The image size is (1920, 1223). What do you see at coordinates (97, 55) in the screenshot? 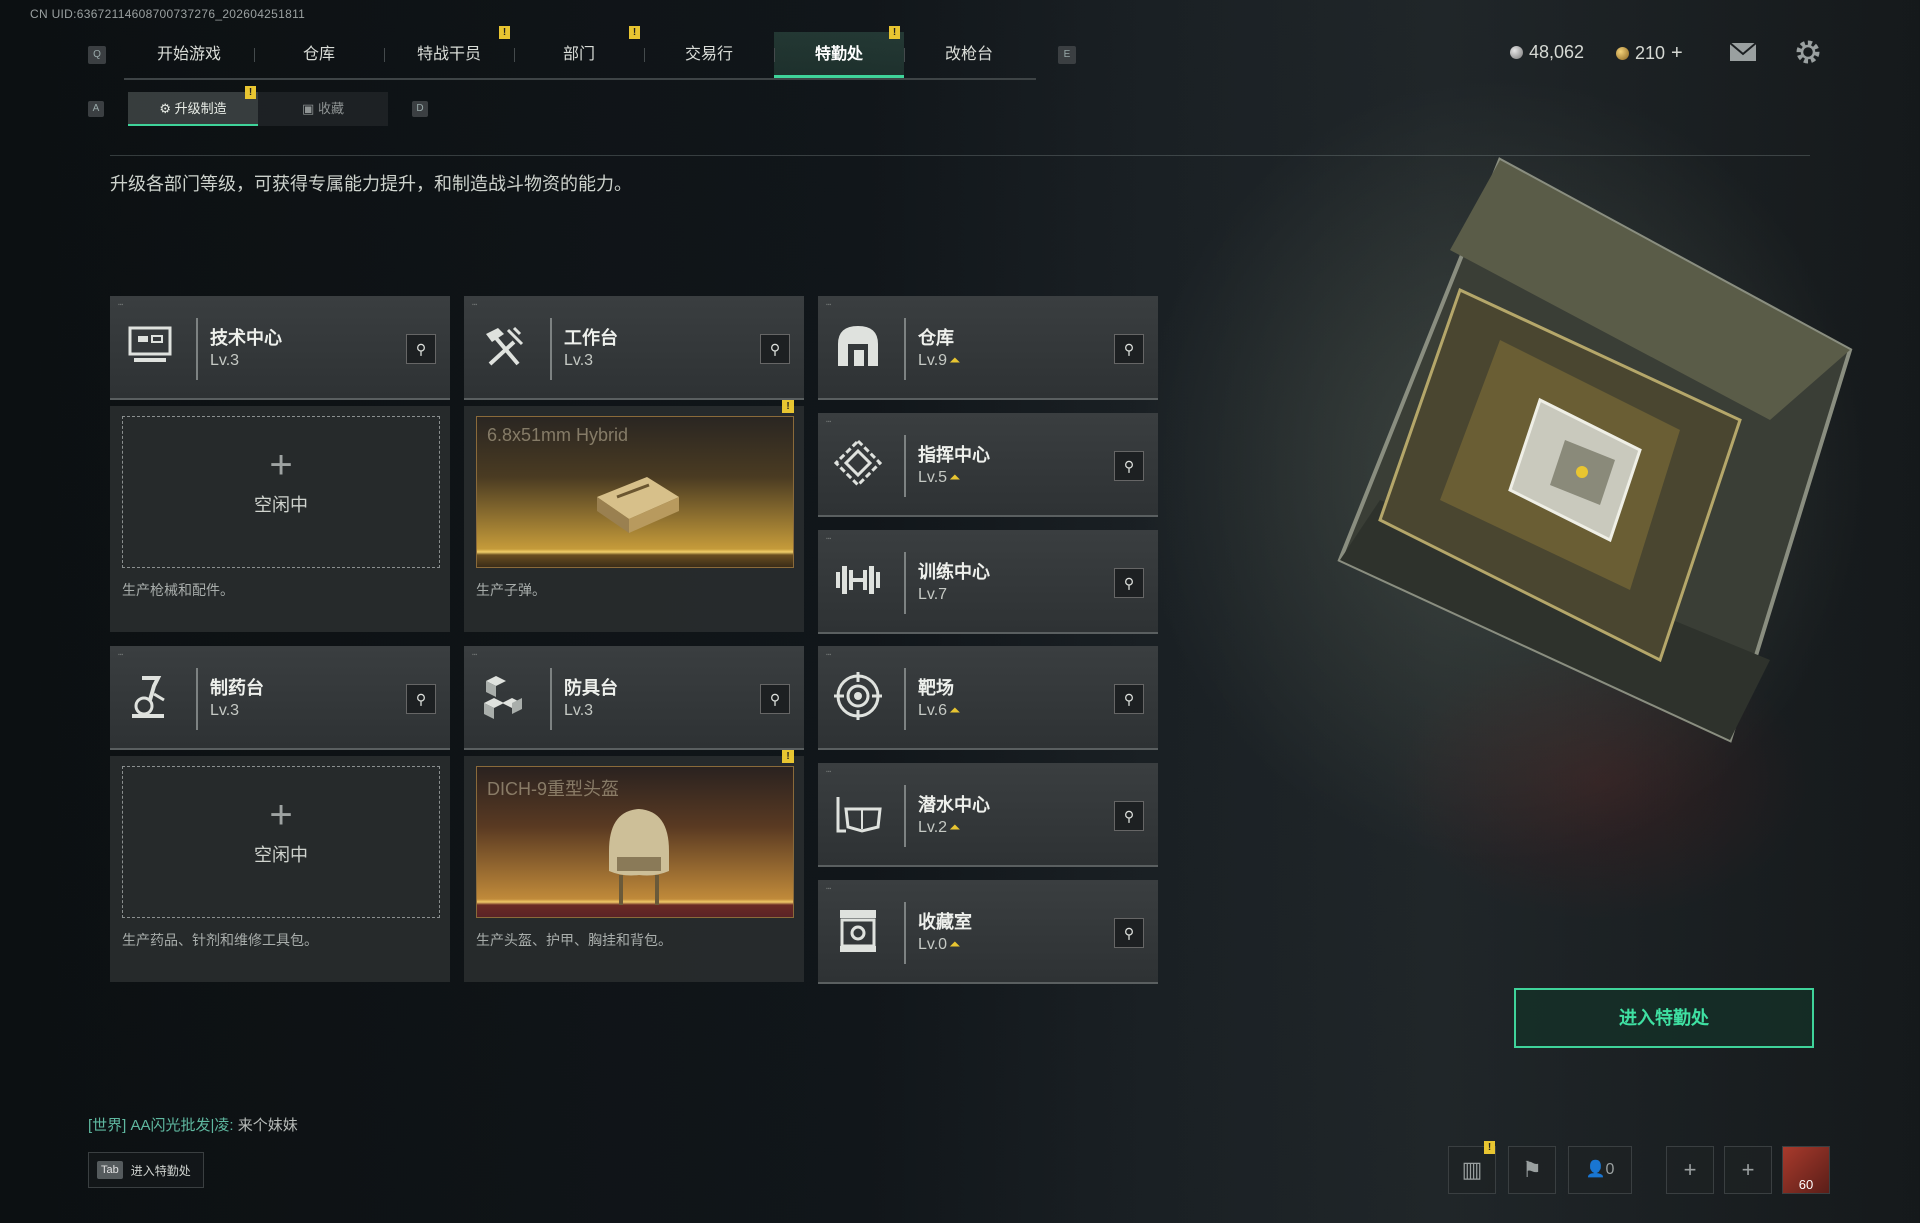
I see `nav-prev-key: Q` at bounding box center [97, 55].